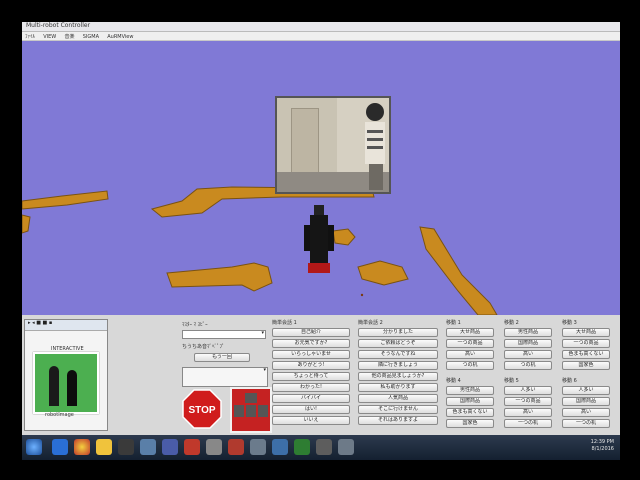 Image resolution: width=640 pixels, height=480 pixels. I want to click on move5-button-2: 一つの商品, so click(528, 401).